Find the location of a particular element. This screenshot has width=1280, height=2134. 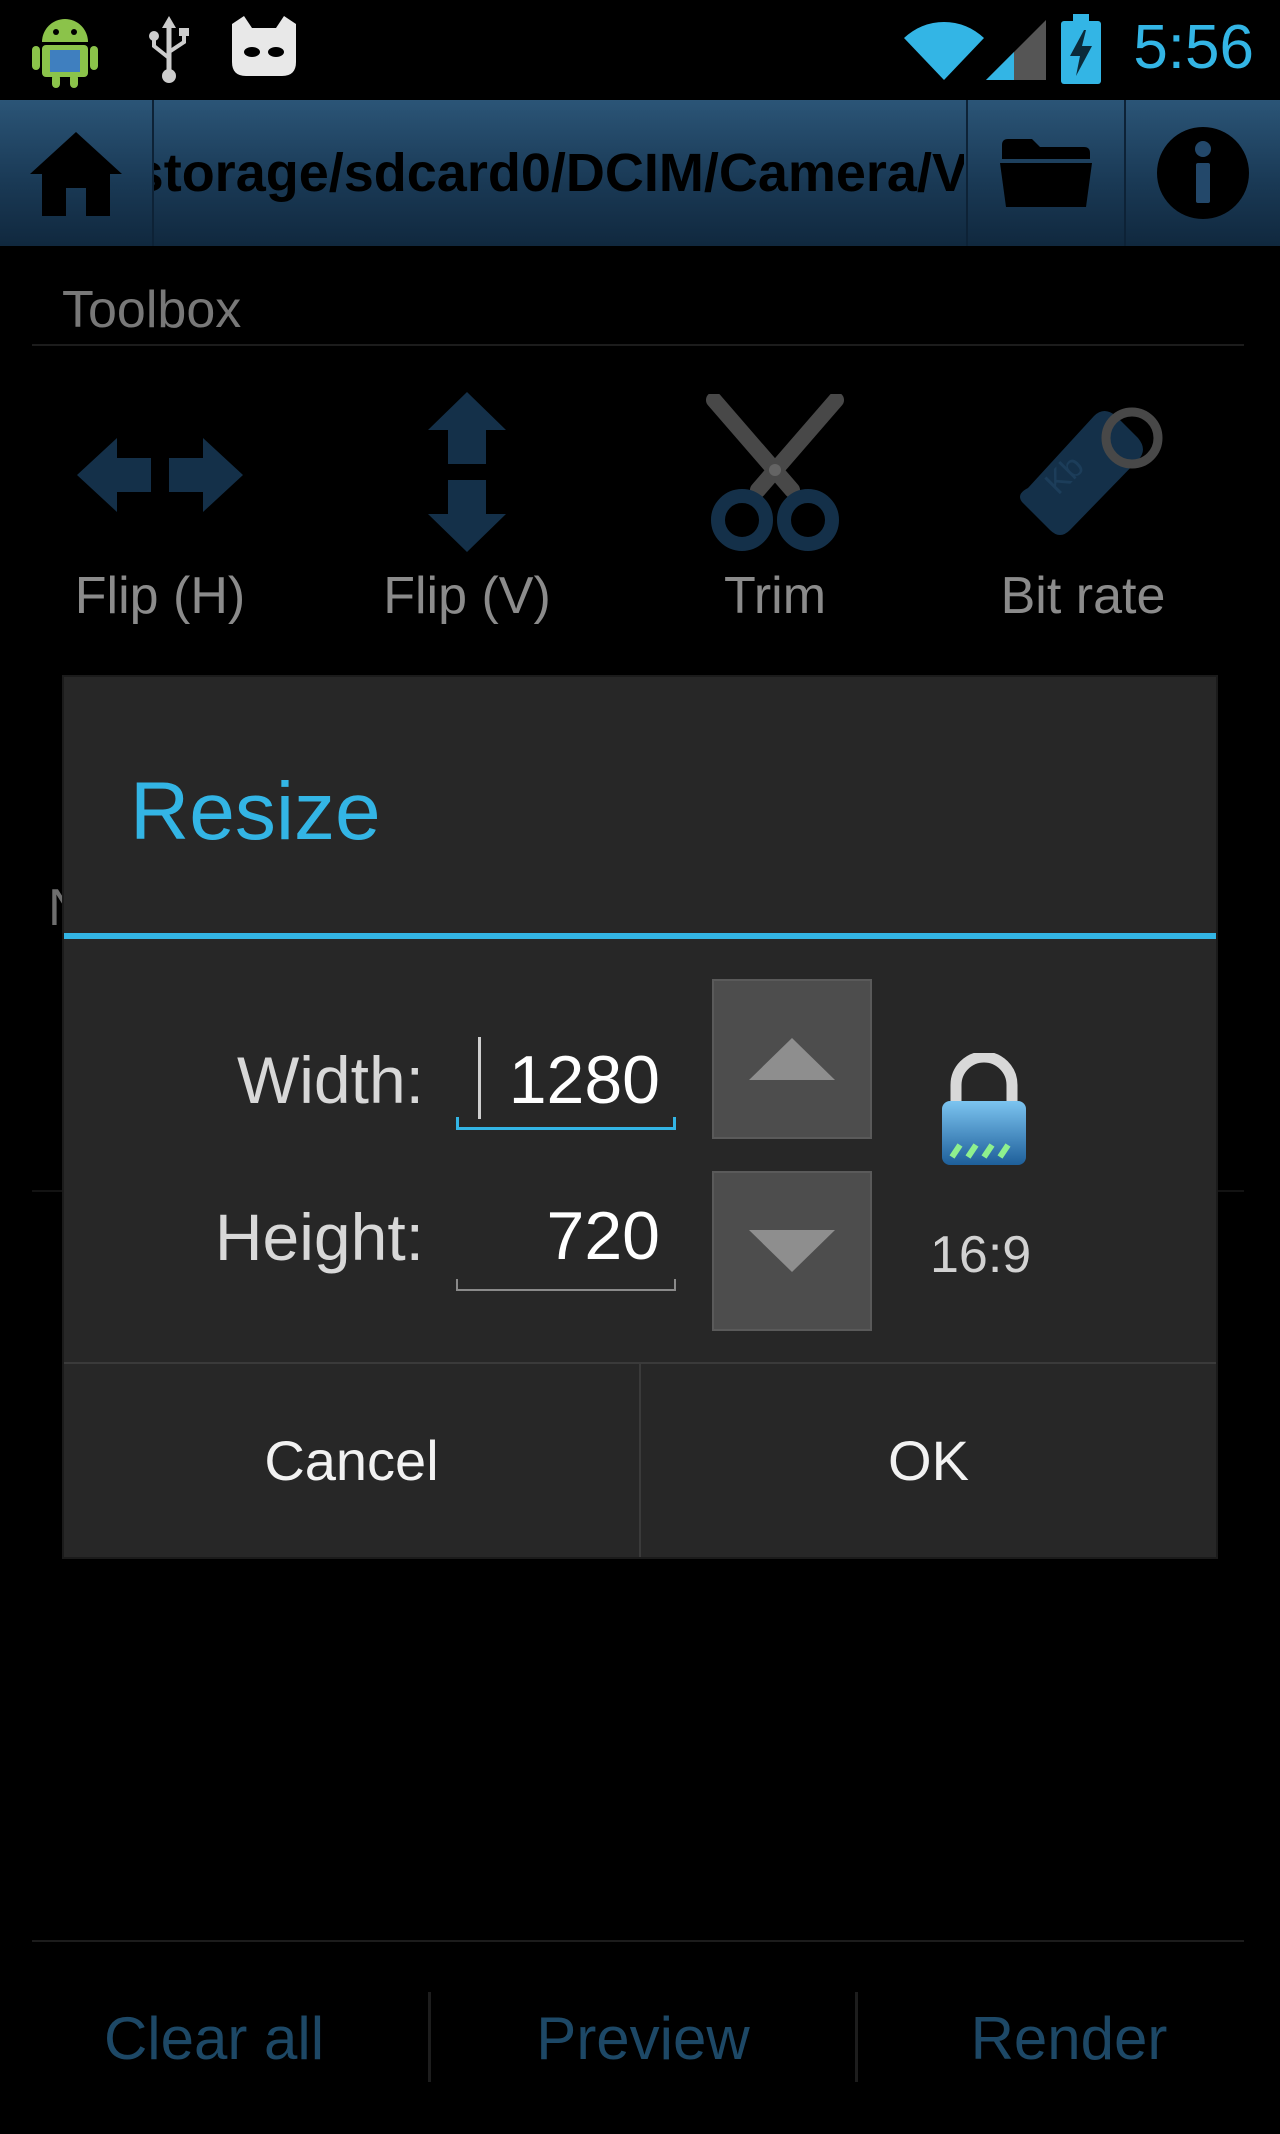

lock-icon is located at coordinates (984, 1108).